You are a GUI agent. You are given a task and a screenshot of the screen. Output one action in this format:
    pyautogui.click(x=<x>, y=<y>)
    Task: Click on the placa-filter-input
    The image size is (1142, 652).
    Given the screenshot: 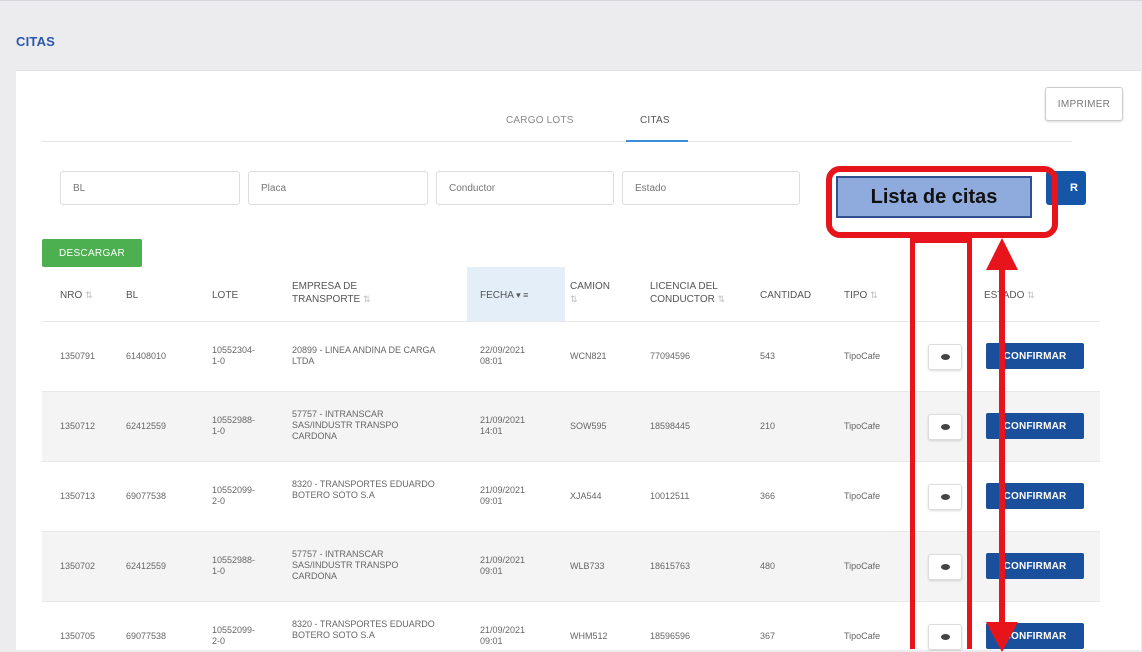 What is the action you would take?
    pyautogui.click(x=338, y=188)
    